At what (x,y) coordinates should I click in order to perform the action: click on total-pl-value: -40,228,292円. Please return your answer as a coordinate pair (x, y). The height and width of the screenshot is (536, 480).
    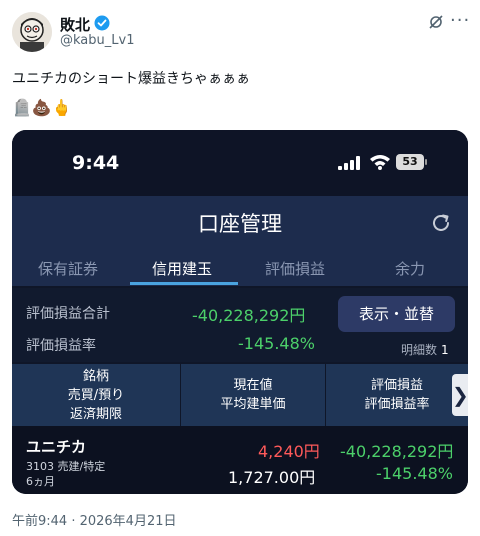
    Looking at the image, I should click on (249, 315).